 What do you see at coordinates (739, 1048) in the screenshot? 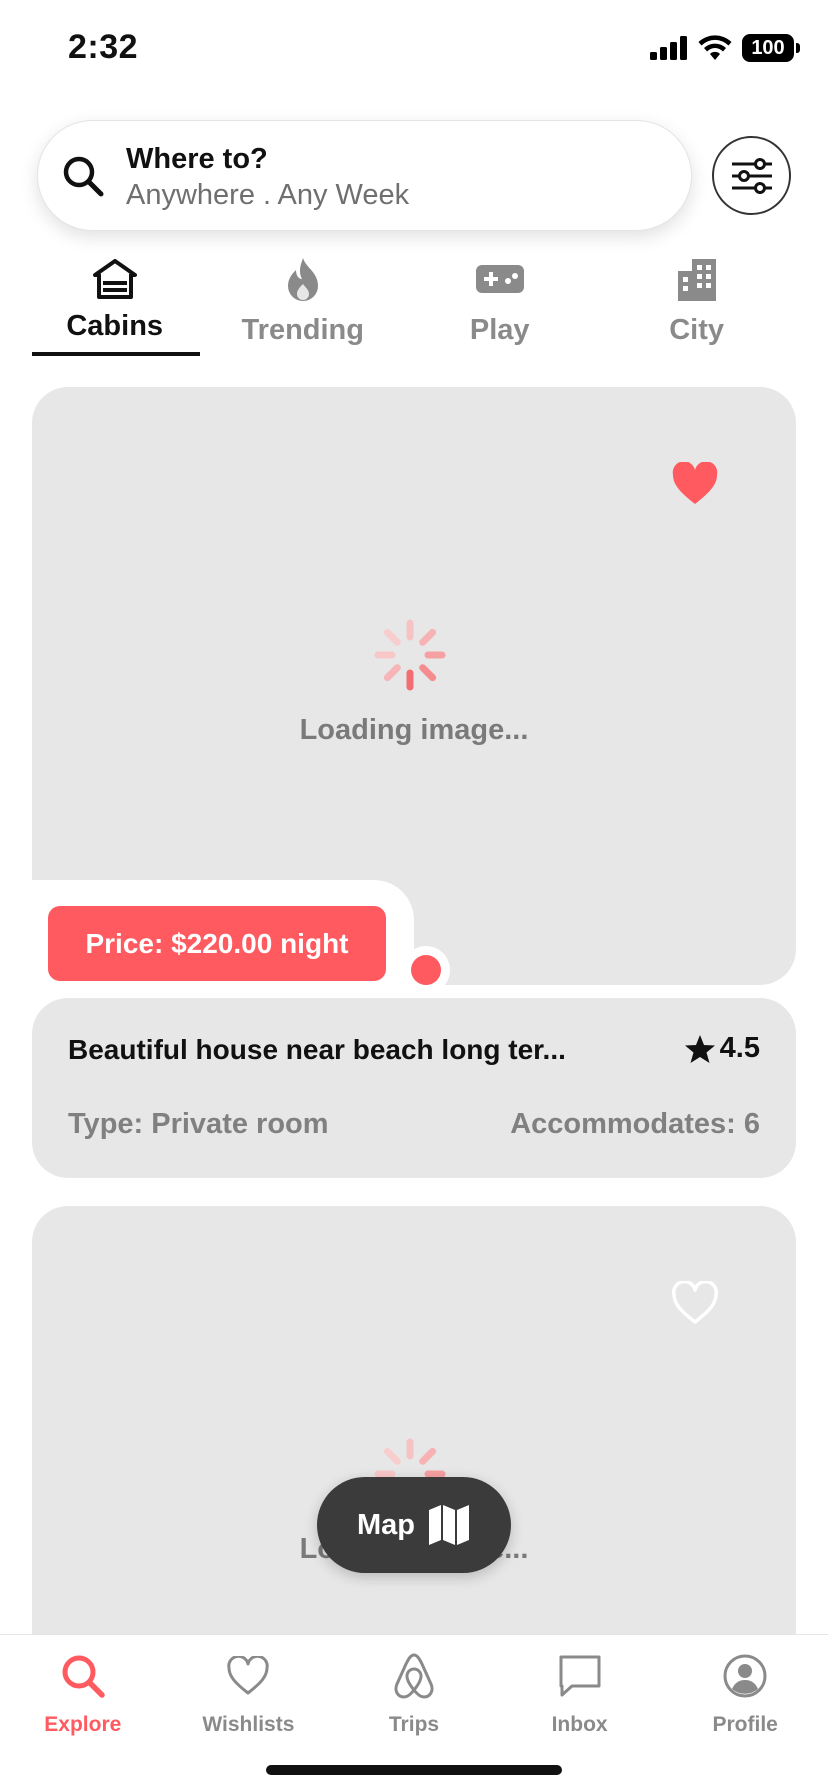
I see `rating-value: 4.5` at bounding box center [739, 1048].